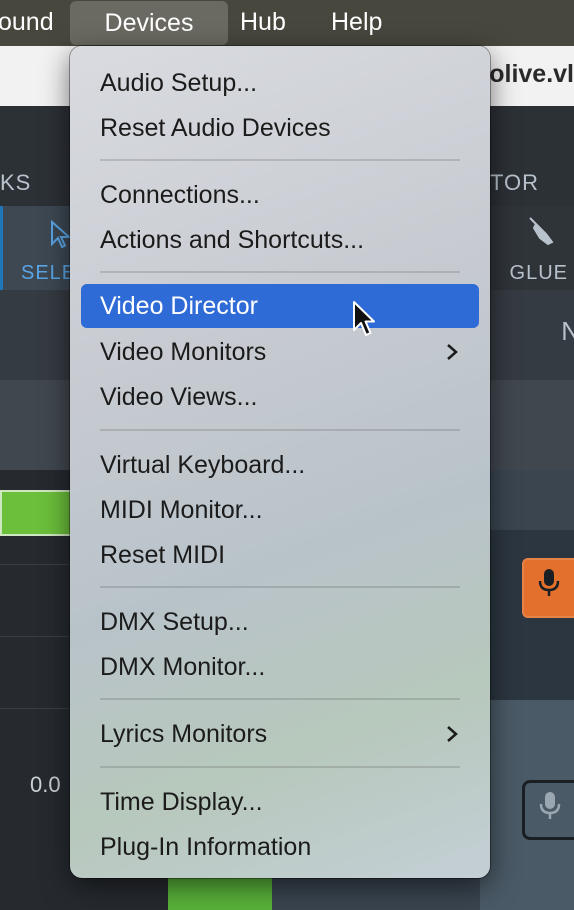  Describe the element at coordinates (45, 784) in the screenshot. I see `cell-value: 0.0` at that location.